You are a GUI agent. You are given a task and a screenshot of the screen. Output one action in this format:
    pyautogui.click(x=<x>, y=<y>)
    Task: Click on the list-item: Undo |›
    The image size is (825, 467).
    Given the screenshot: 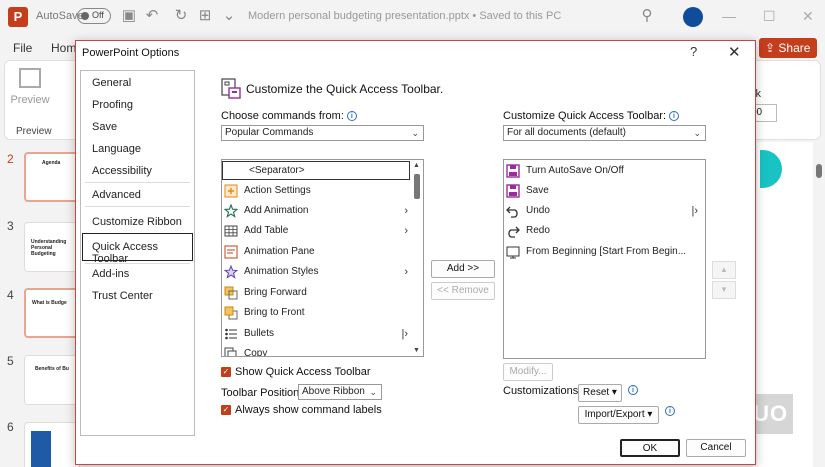 What is the action you would take?
    pyautogui.click(x=604, y=211)
    